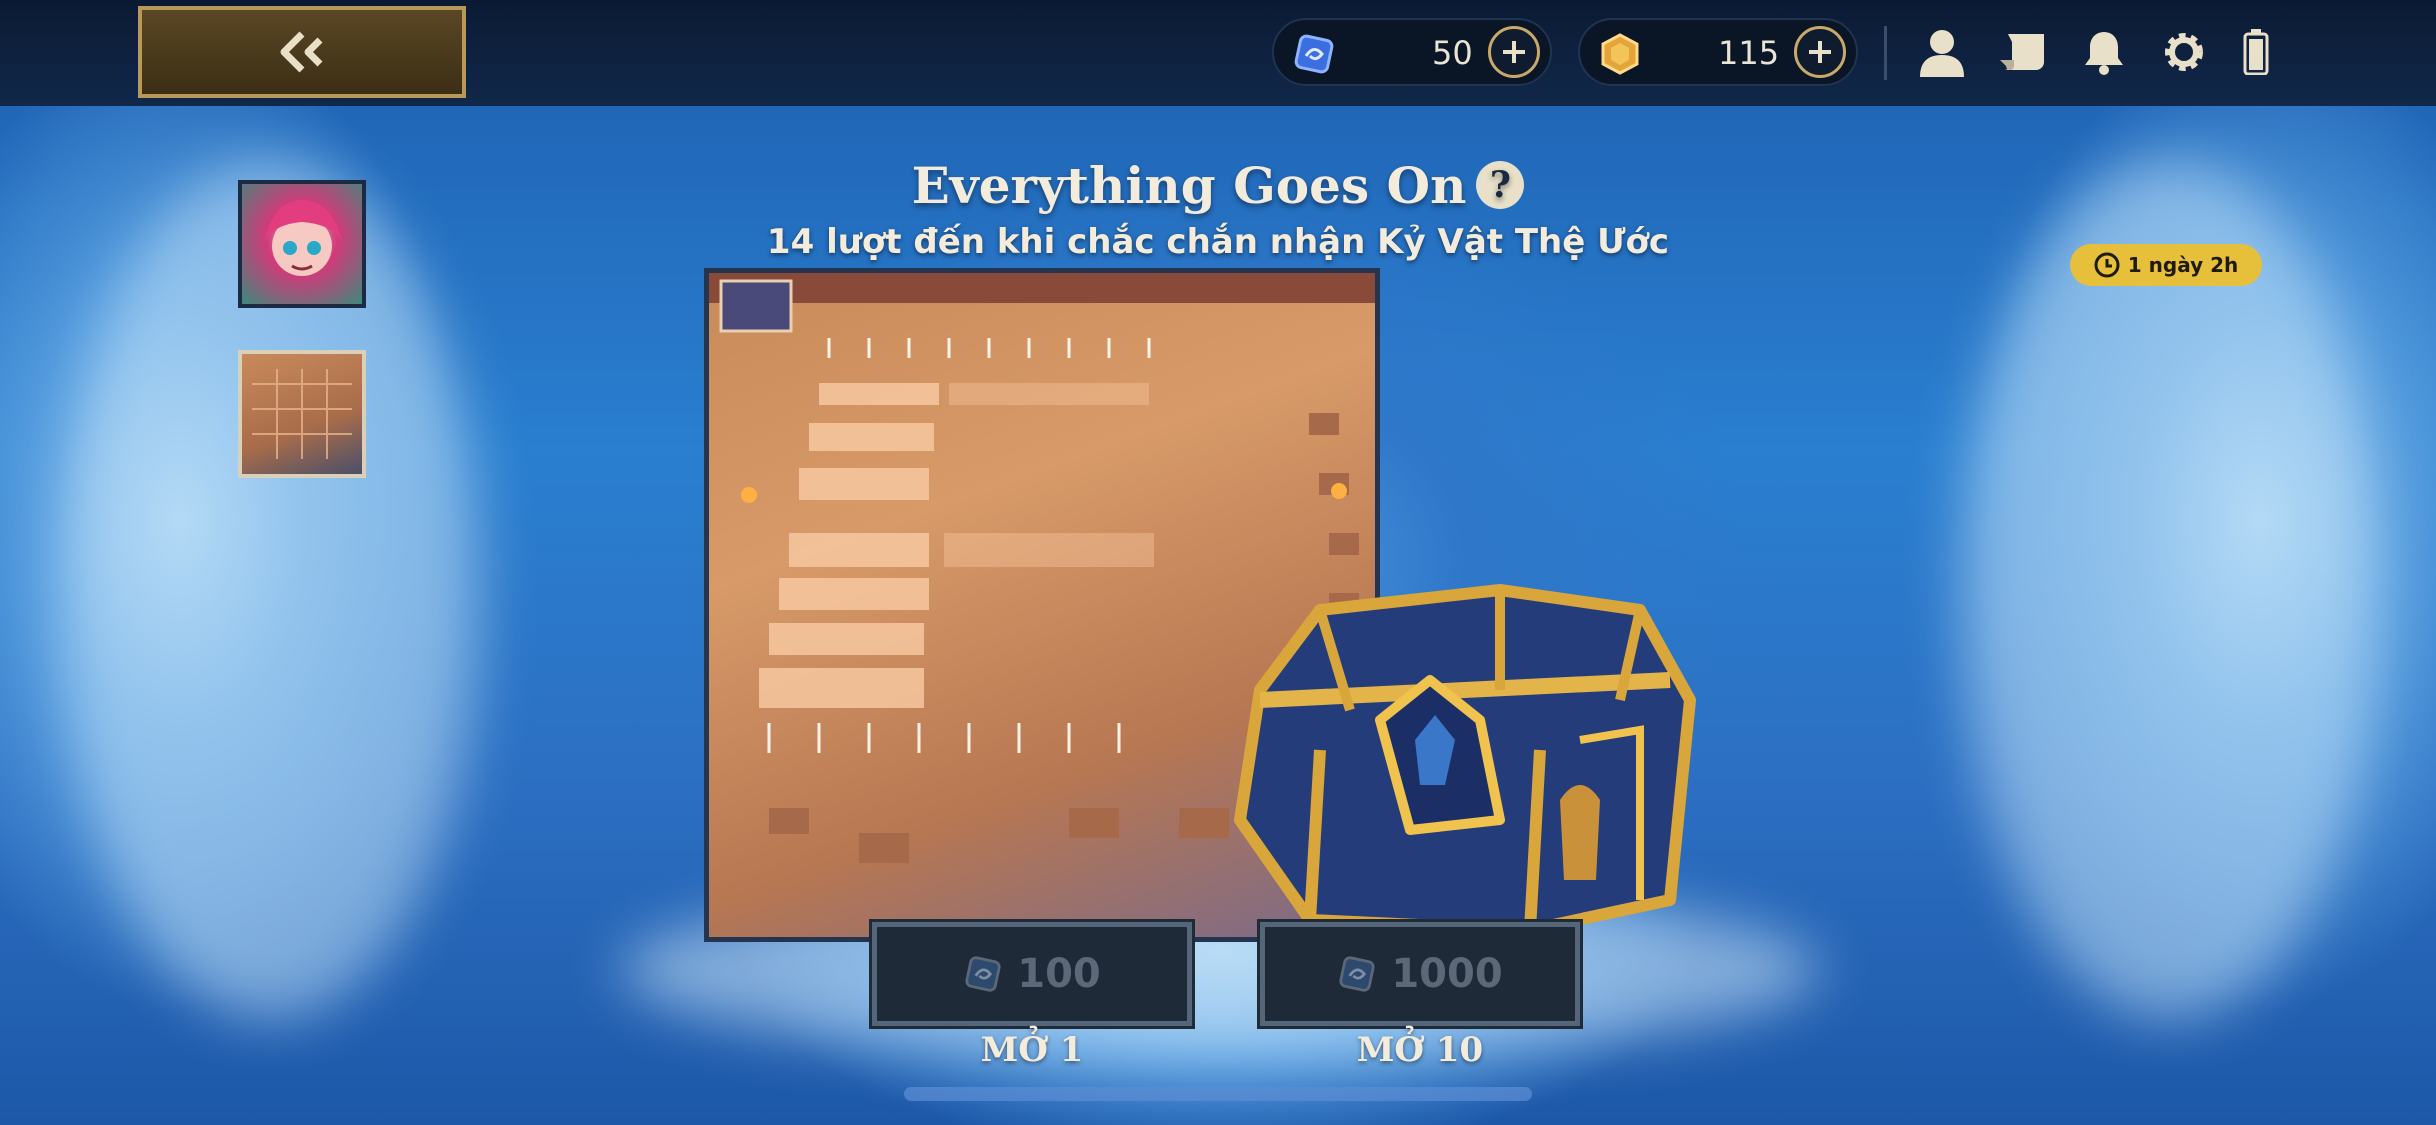 This screenshot has width=2436, height=1125. I want to click on profile-icon, so click(1942, 53).